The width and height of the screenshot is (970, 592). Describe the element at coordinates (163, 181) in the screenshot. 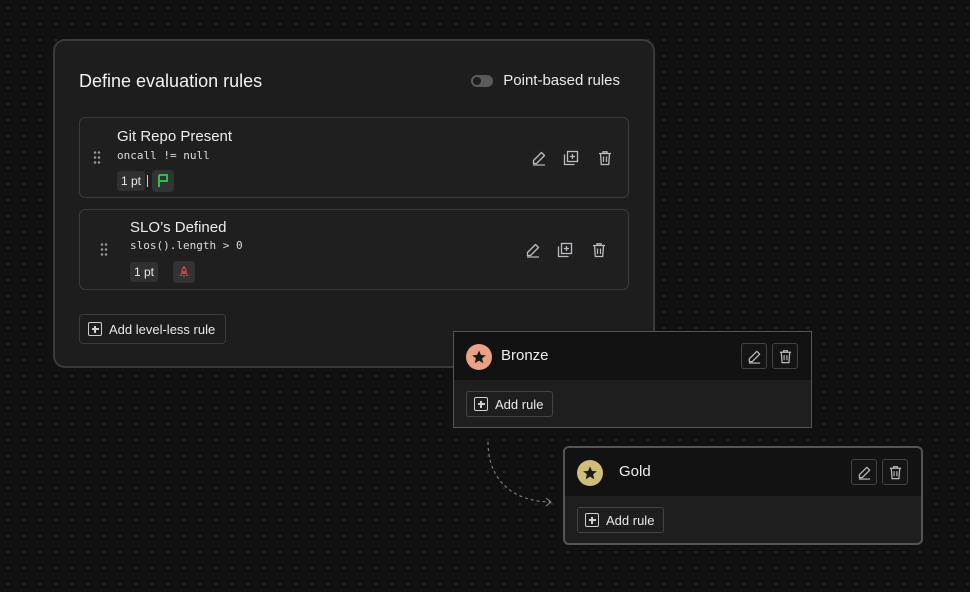

I see `green-flag-icon` at that location.